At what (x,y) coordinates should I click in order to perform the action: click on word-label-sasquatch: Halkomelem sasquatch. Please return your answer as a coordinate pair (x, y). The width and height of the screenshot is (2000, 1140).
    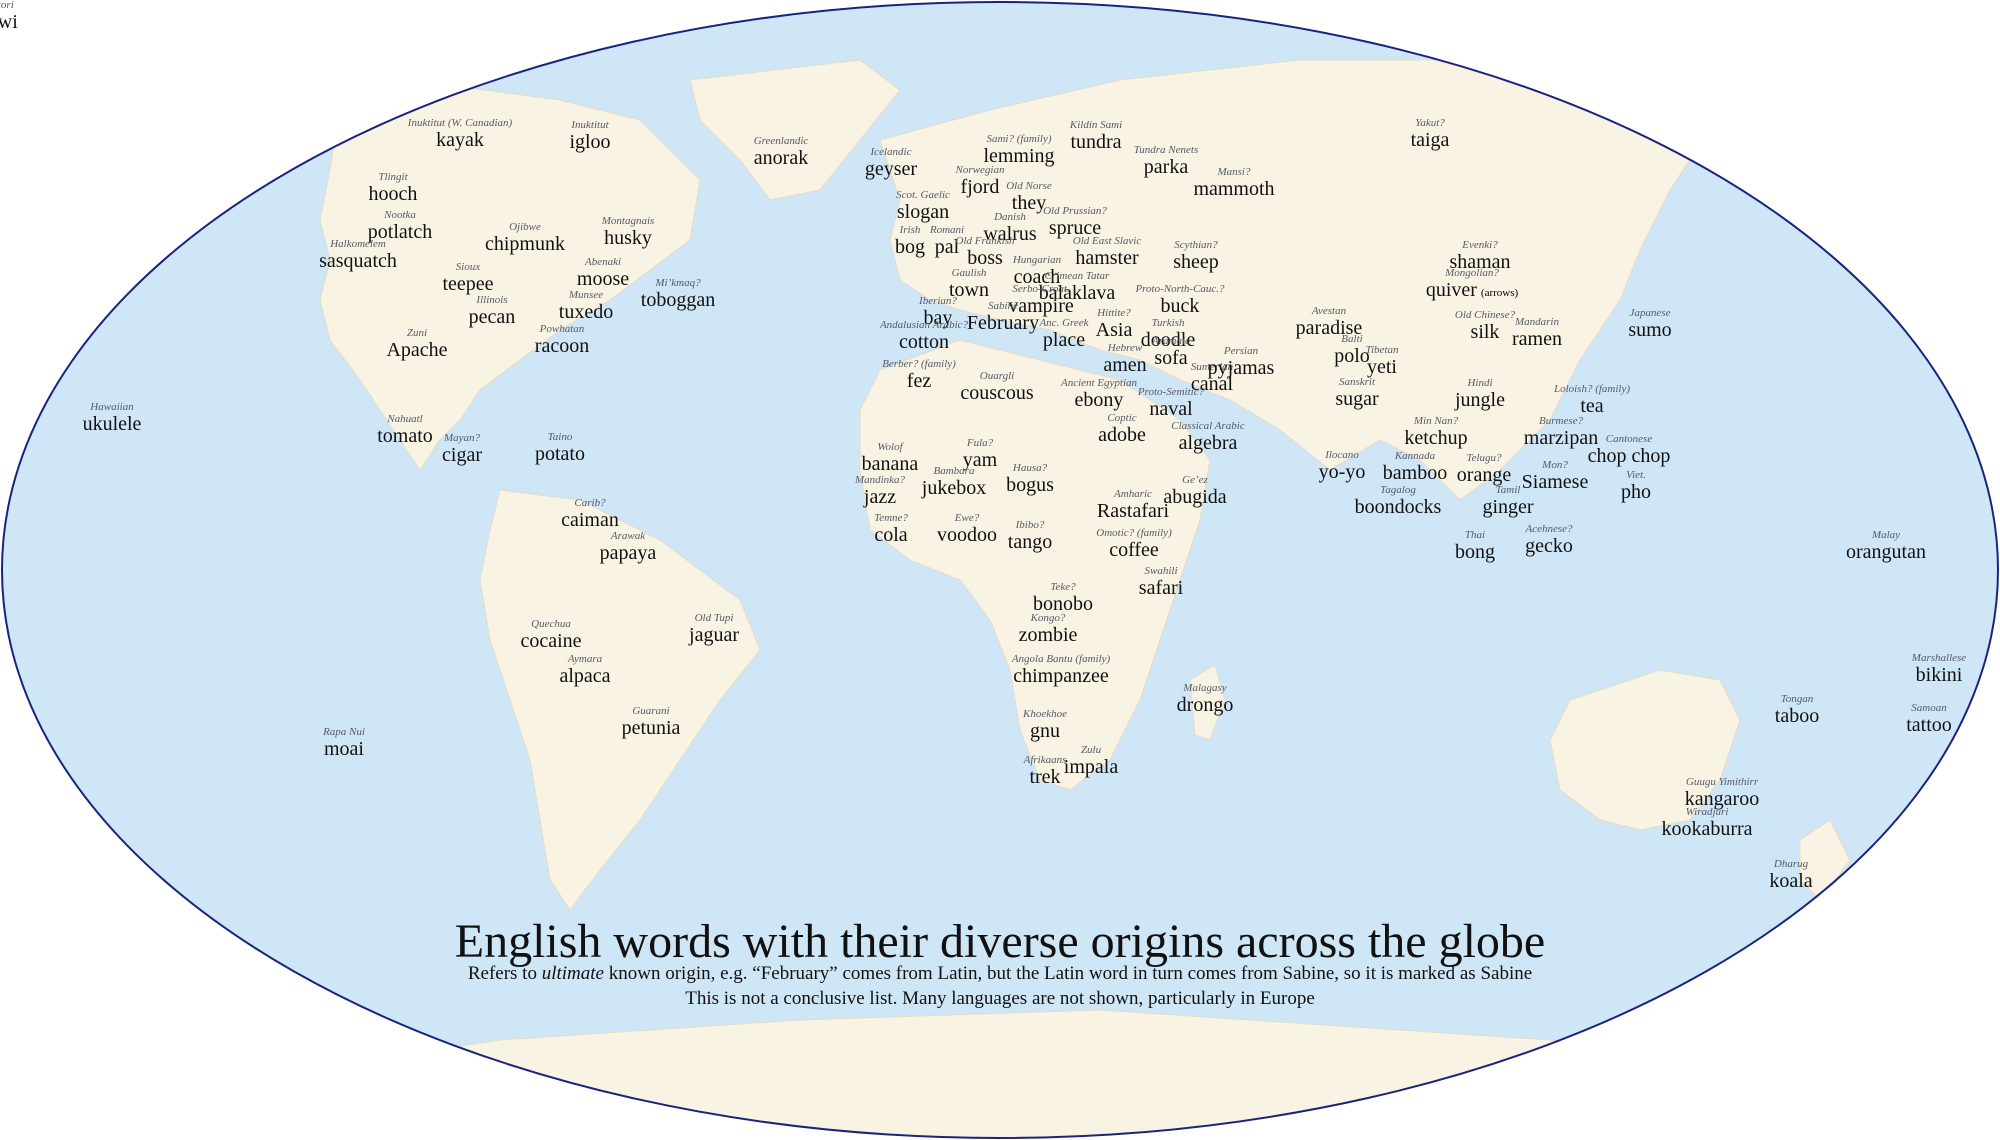
    Looking at the image, I should click on (358, 255).